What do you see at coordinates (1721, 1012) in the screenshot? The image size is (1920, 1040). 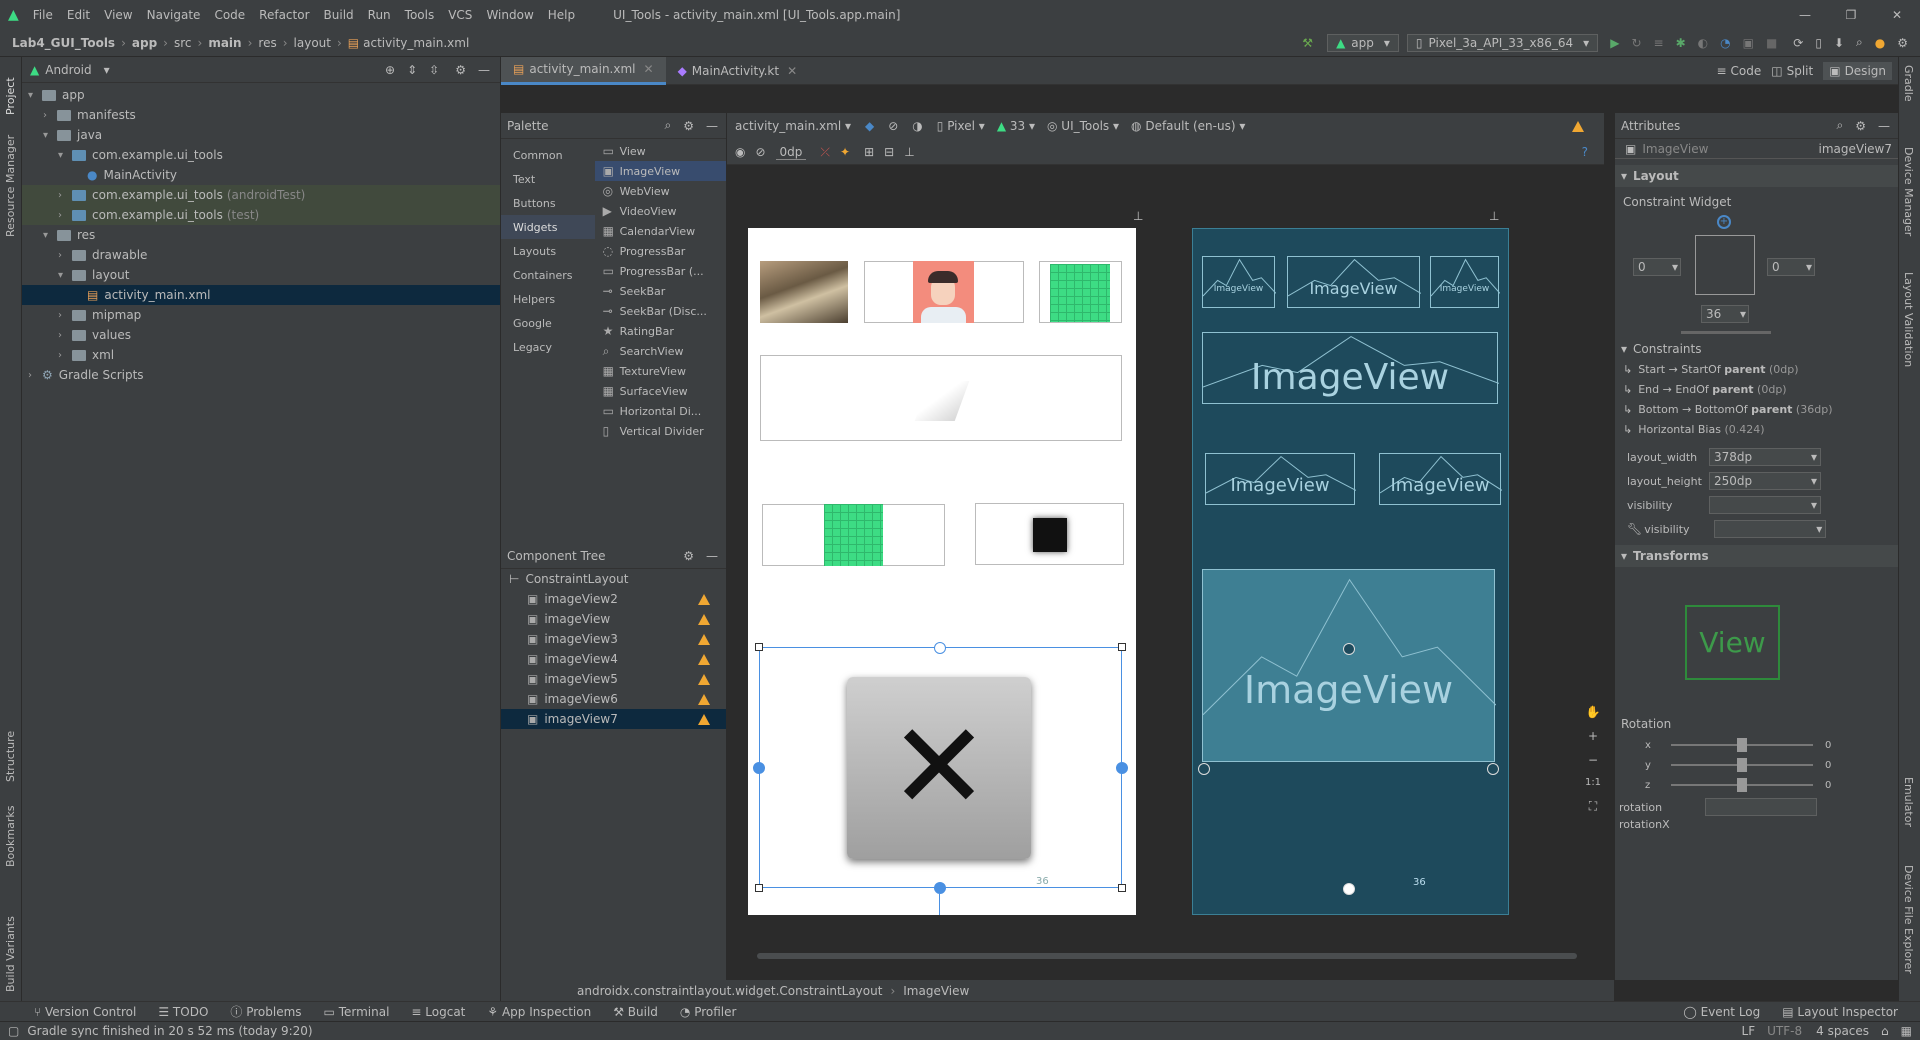 I see `event-log-tab: ◯ Event Log` at bounding box center [1721, 1012].